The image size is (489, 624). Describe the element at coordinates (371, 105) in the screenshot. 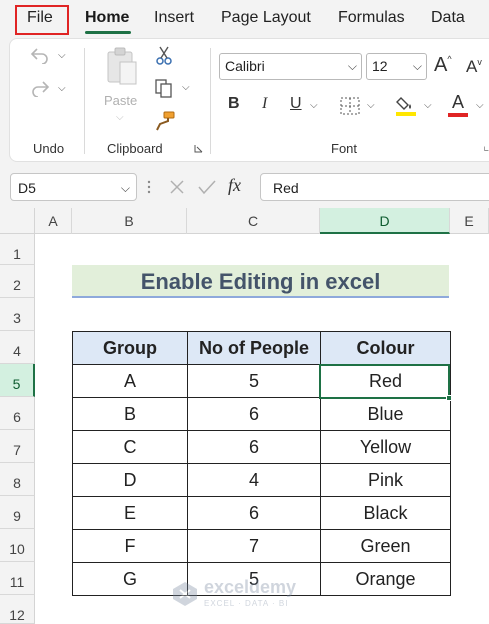

I see `borders-dropdown-icon: ⌵` at that location.